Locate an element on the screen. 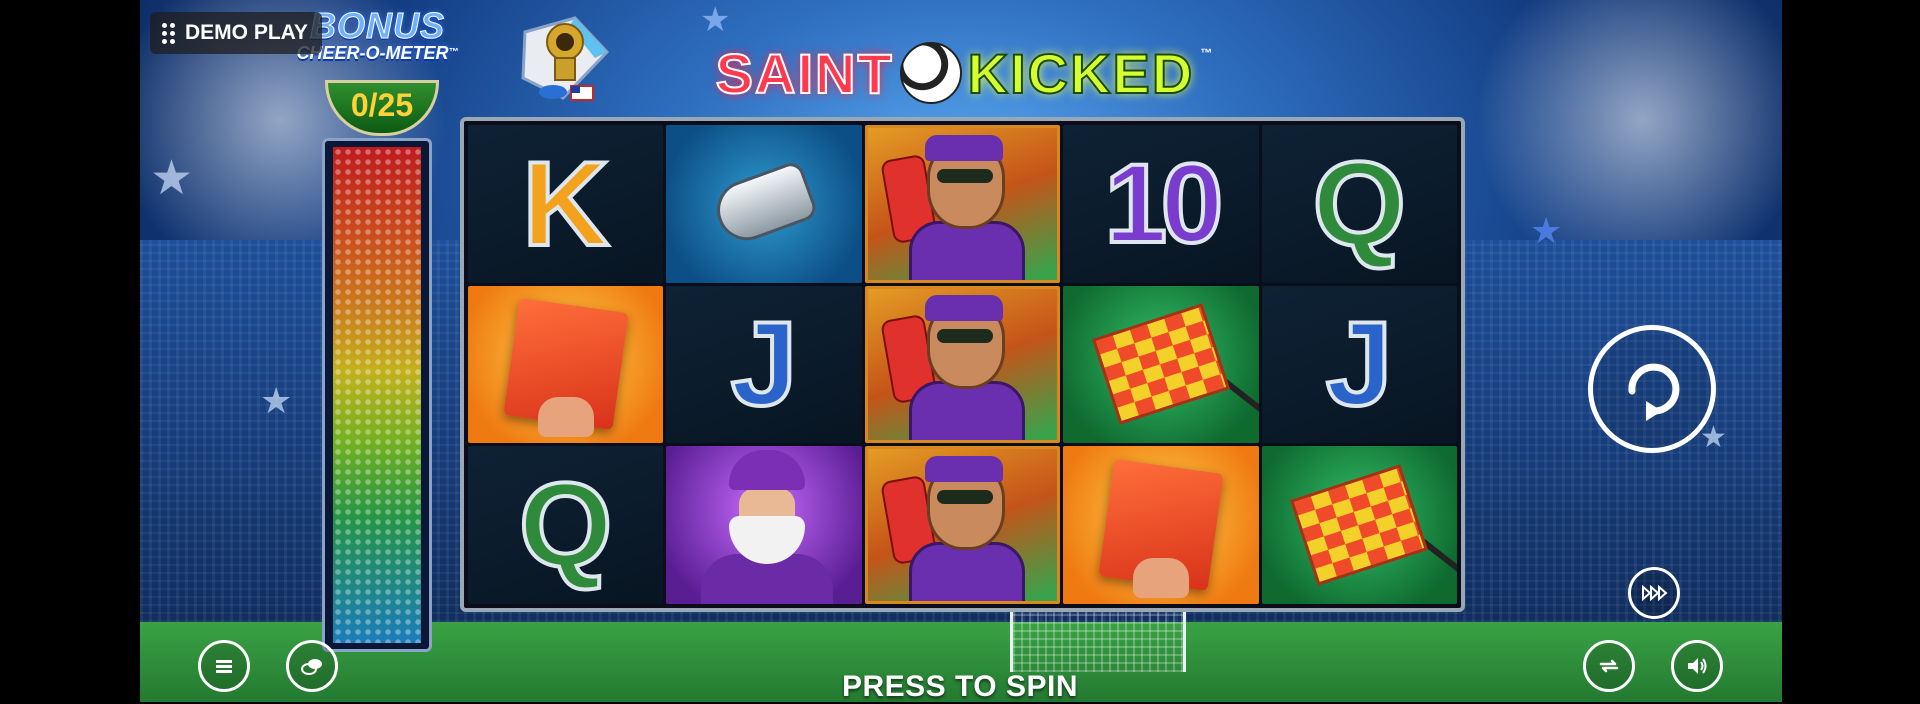  symbol-glyph: 10 is located at coordinates (1164, 203).